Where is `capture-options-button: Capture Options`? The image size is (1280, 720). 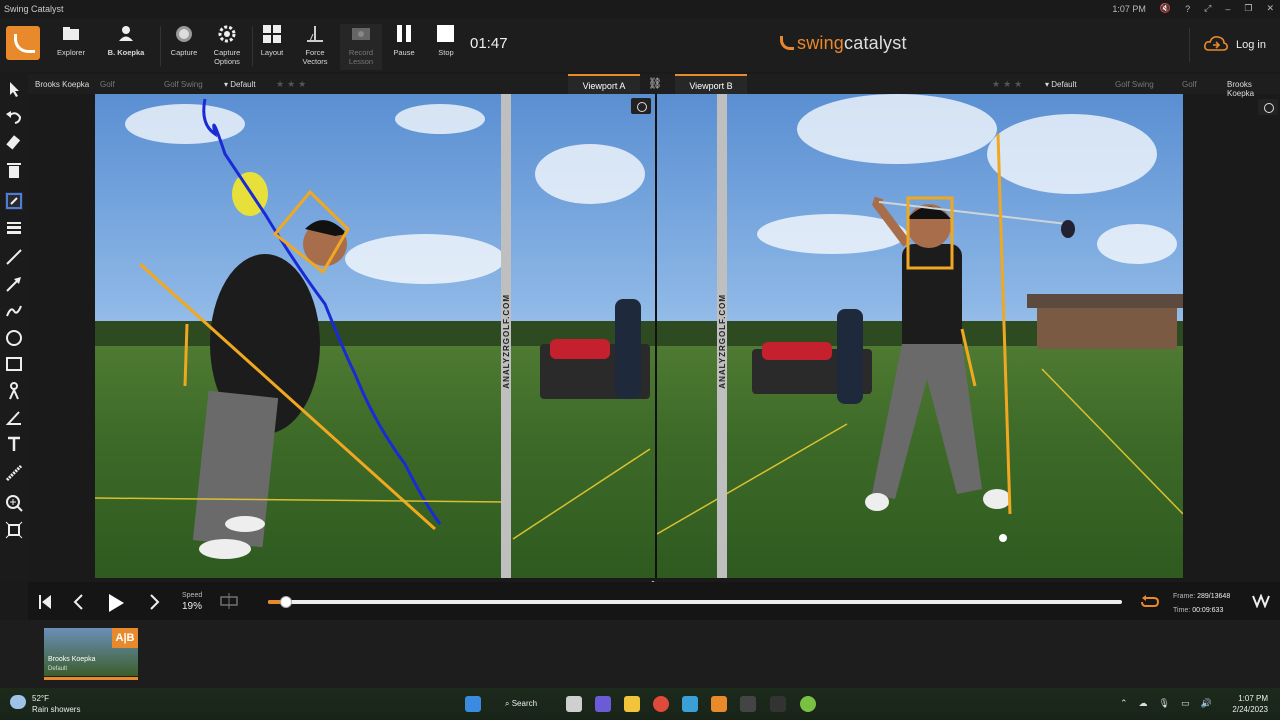
capture-options-button: Capture Options is located at coordinates (227, 47).